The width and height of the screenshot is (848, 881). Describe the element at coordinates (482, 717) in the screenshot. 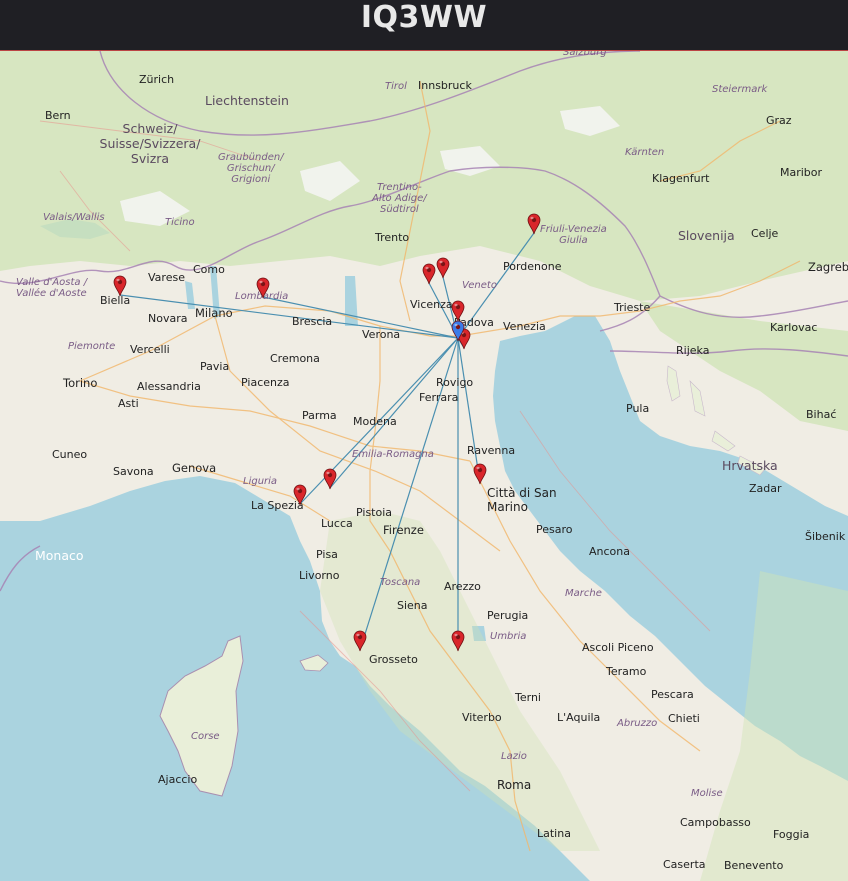

I see `city-label-viterbo: Viterbo` at that location.